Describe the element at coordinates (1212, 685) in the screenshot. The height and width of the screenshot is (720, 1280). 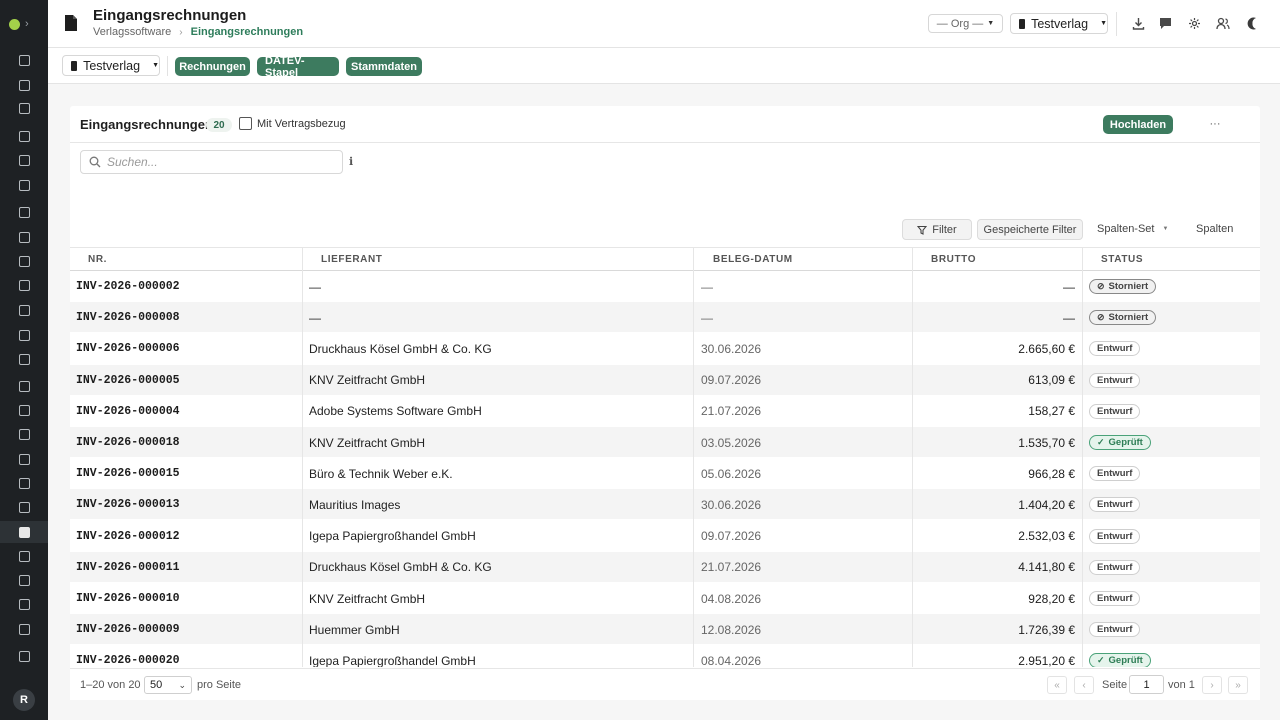
I see `next-page-button: ›` at that location.